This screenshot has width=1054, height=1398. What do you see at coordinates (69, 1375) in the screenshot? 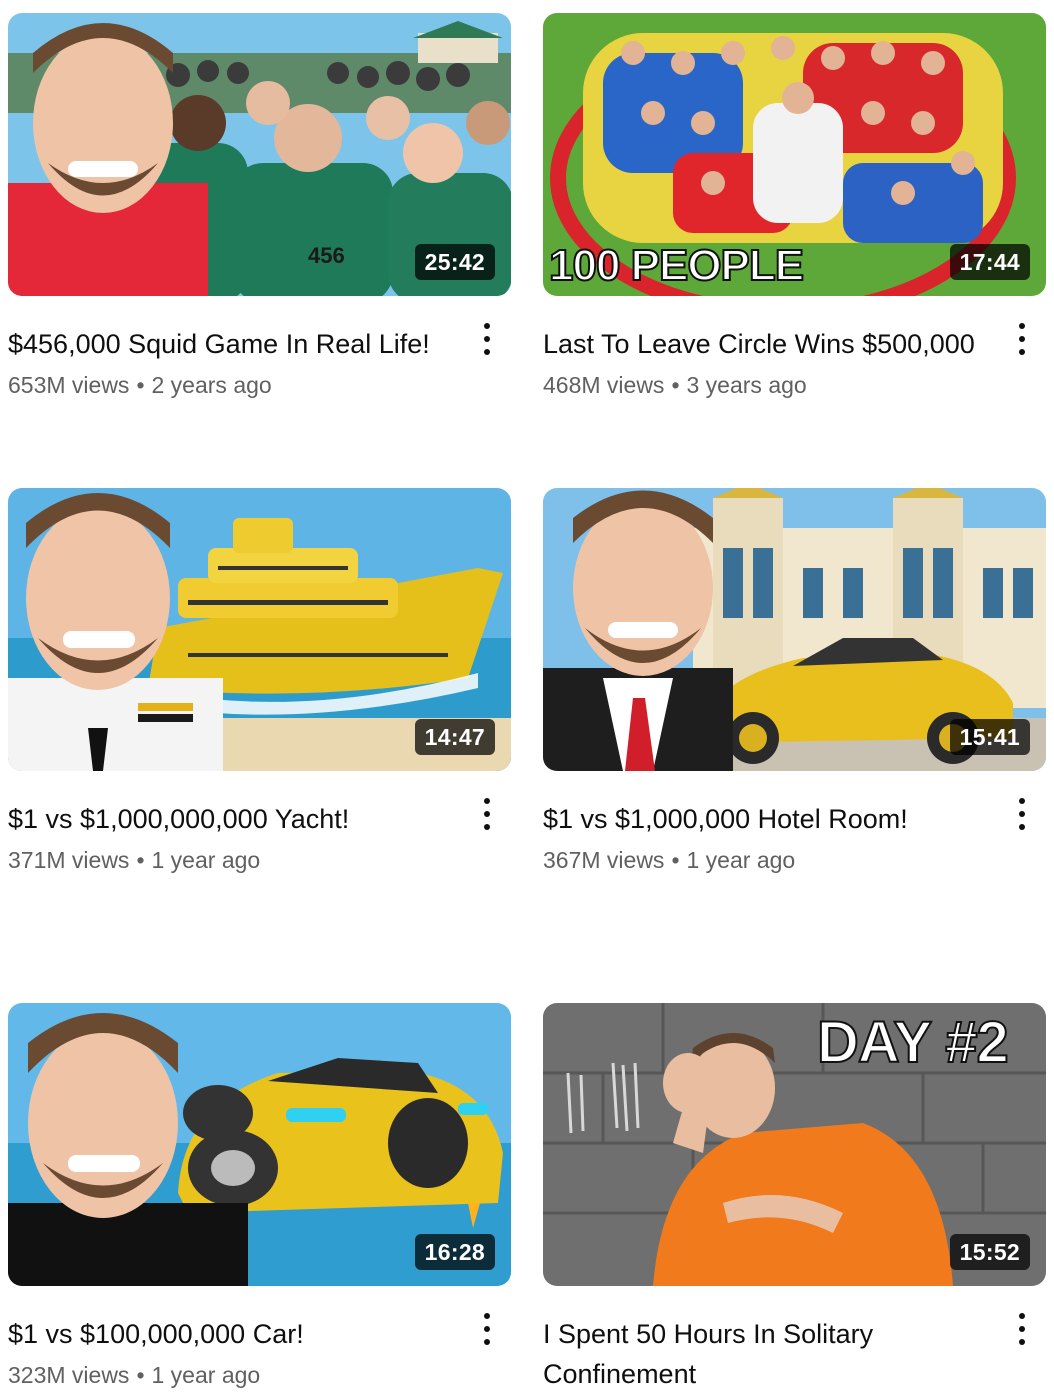
I see `view-count: 323M views` at bounding box center [69, 1375].